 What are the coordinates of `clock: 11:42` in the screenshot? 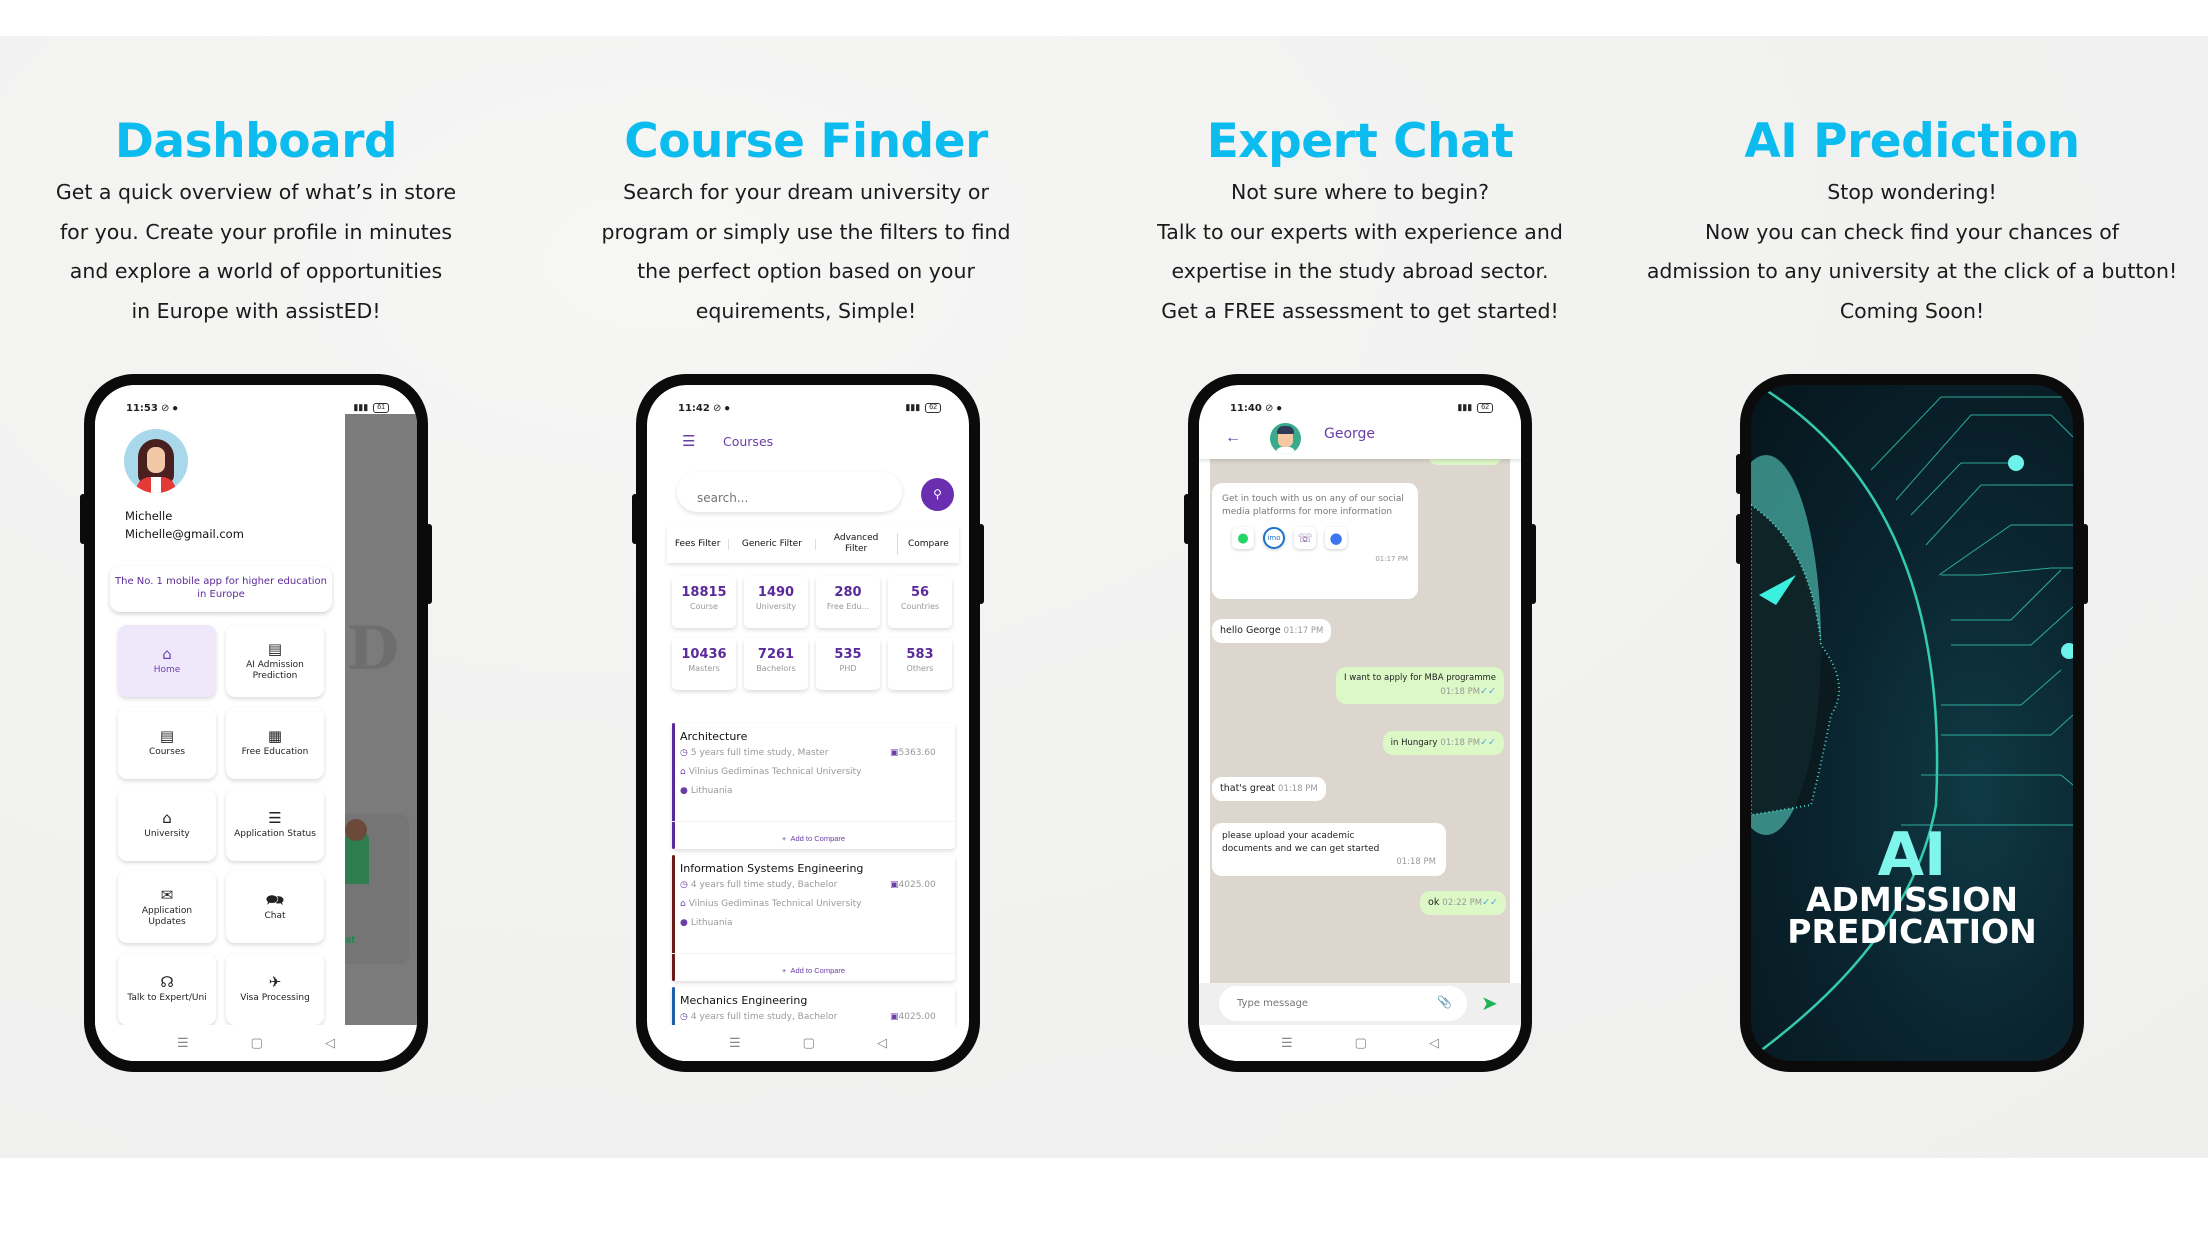 It's located at (694, 408).